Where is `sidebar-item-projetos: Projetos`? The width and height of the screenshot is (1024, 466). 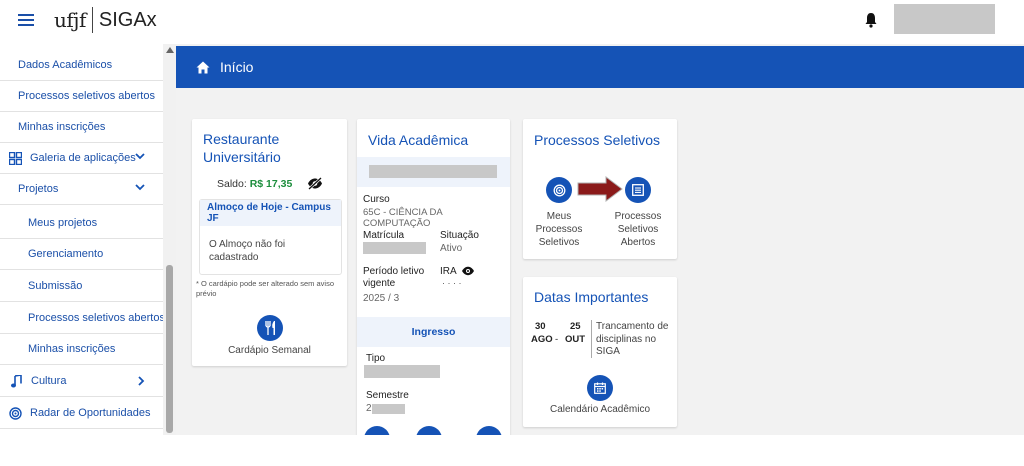
sidebar-item-projetos: Projetos is located at coordinates (81, 189).